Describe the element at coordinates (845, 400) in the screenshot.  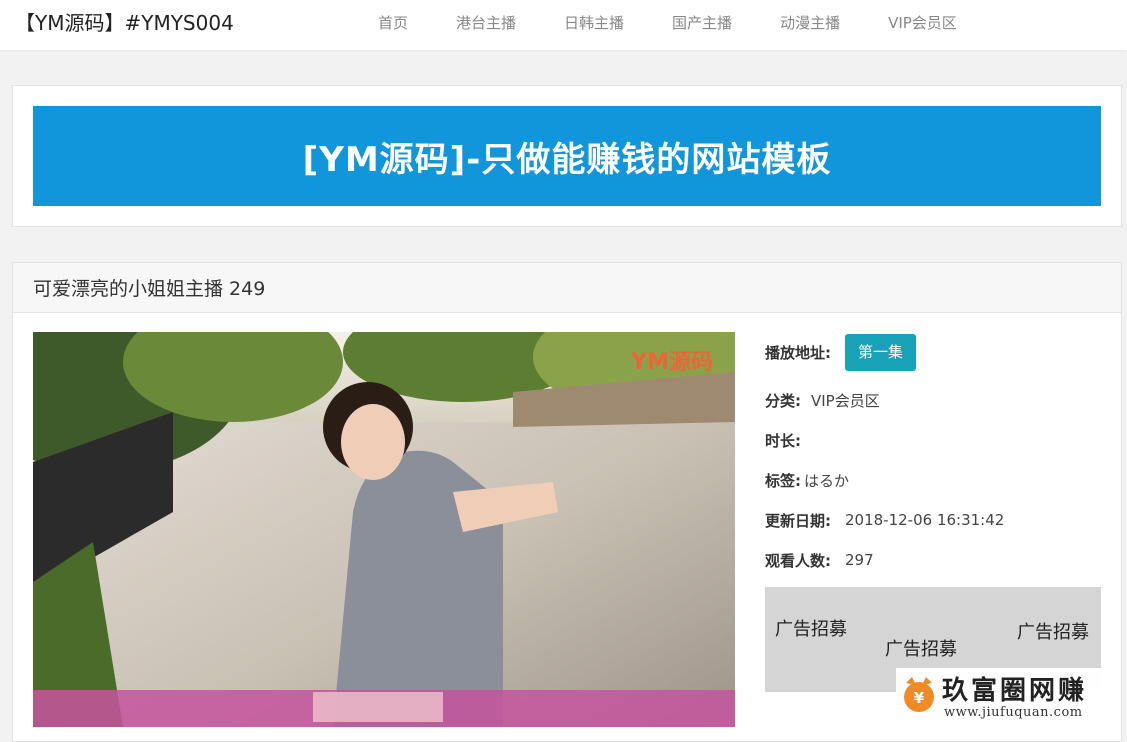
I see `category-value: VIP会员区` at that location.